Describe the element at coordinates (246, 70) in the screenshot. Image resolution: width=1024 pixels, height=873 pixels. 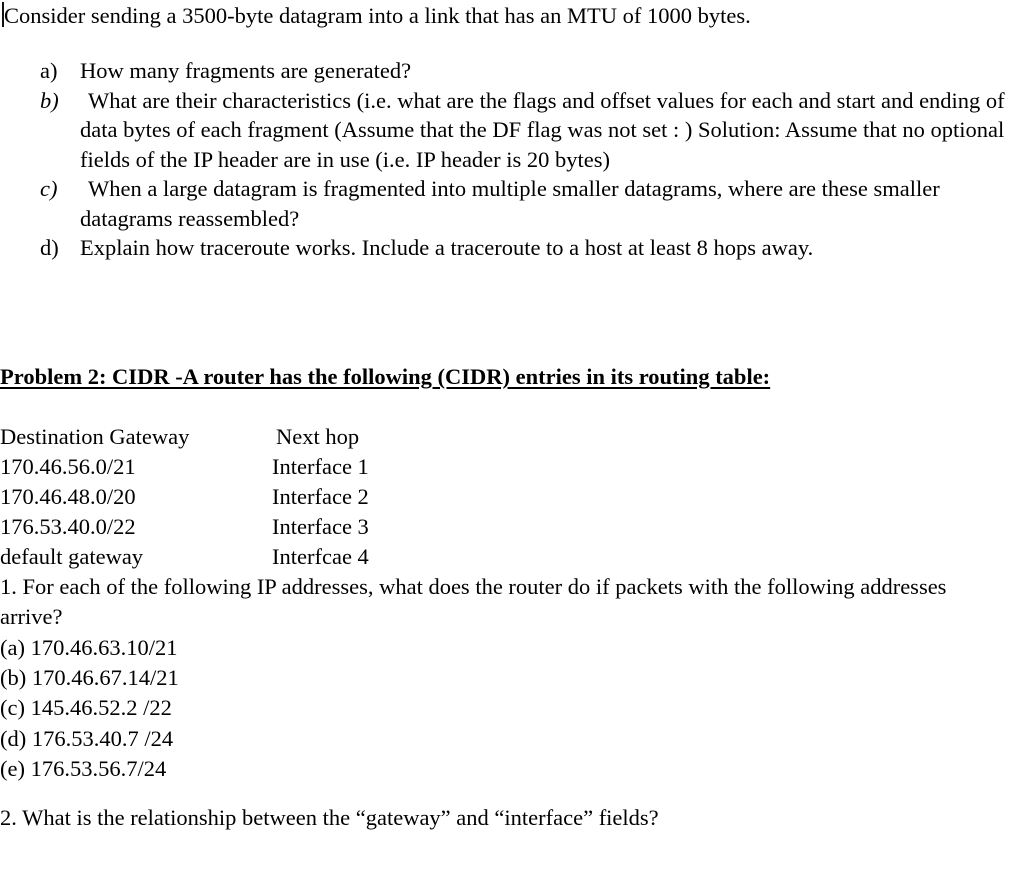
I see `list-item-text-a: How many fragments are generated?` at that location.